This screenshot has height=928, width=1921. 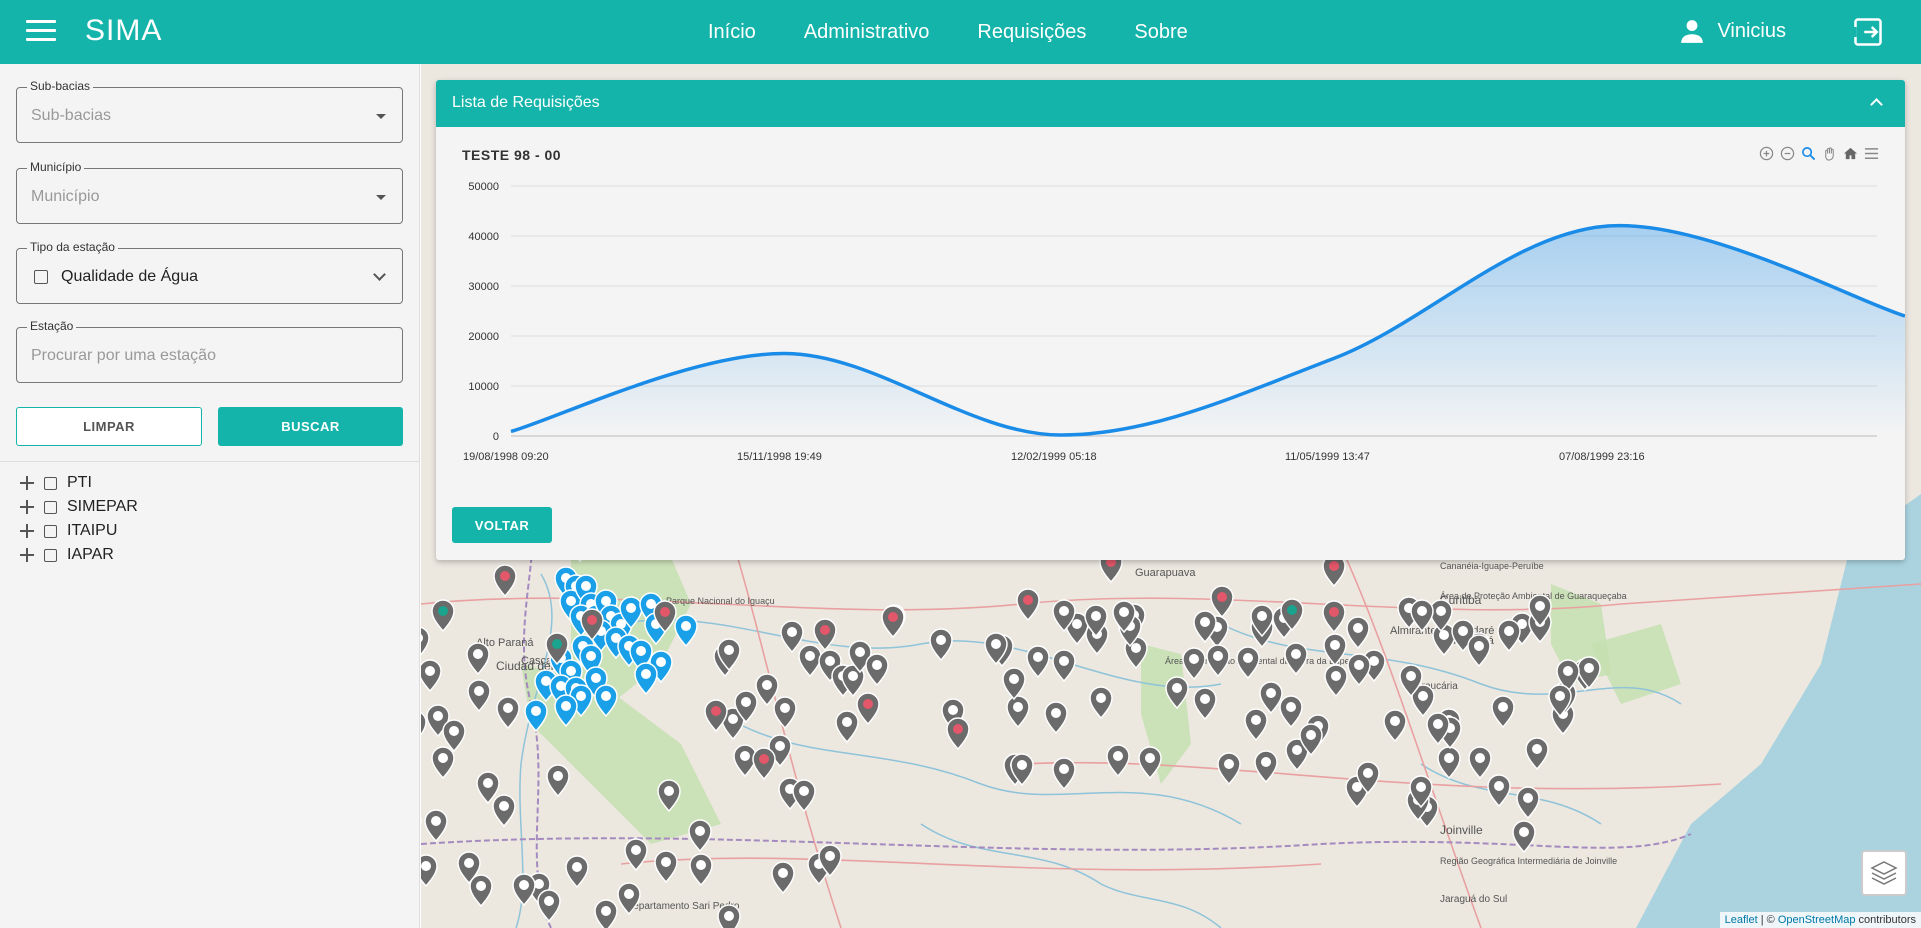 What do you see at coordinates (867, 32) in the screenshot?
I see `nav-administrativo: Administrativo` at bounding box center [867, 32].